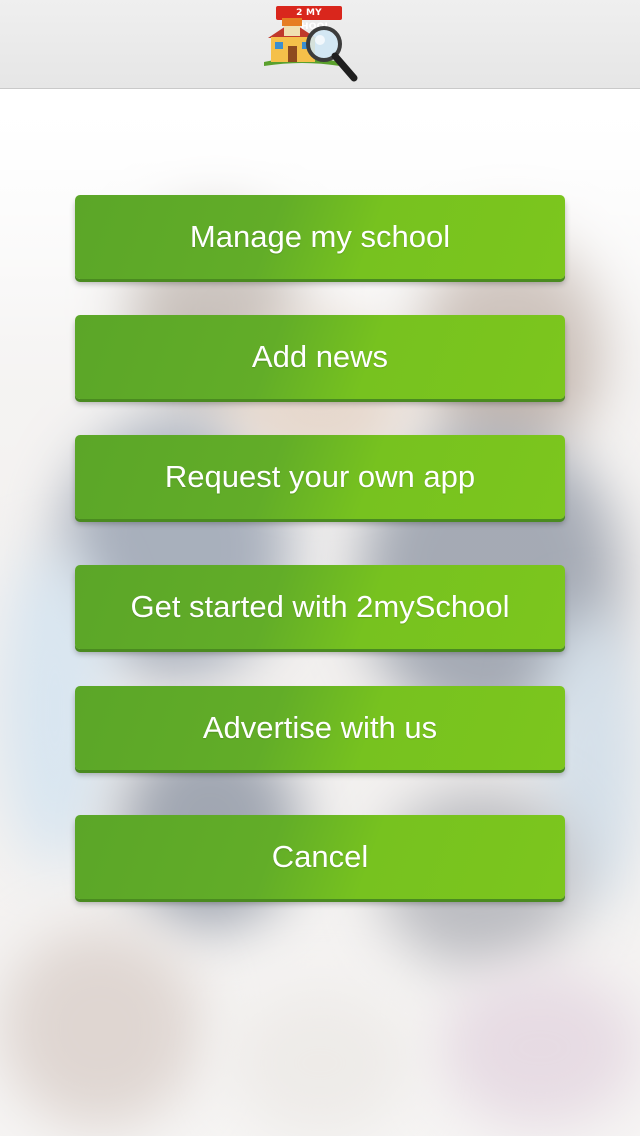 The height and width of the screenshot is (1136, 640). What do you see at coordinates (320, 607) in the screenshot?
I see `get-started-button: Get started with 2mySchool` at bounding box center [320, 607].